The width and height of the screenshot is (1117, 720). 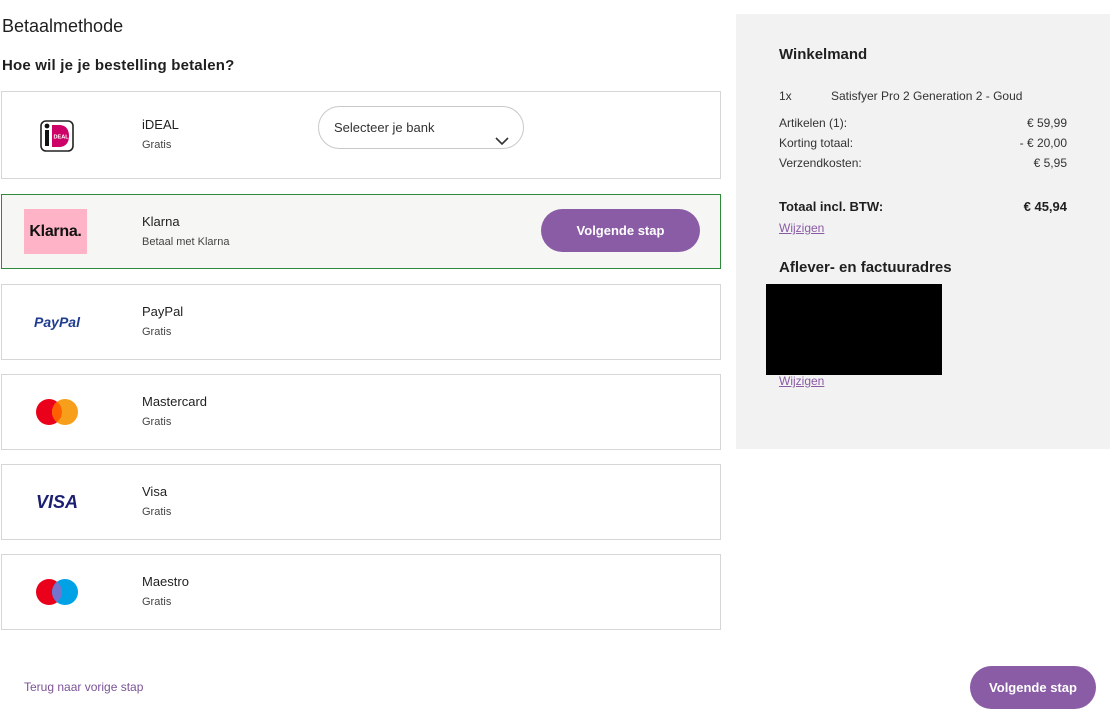 I want to click on cart-item: 1x Satisfyer Pro 2 Generation 2 - Goud, so click(x=923, y=96).